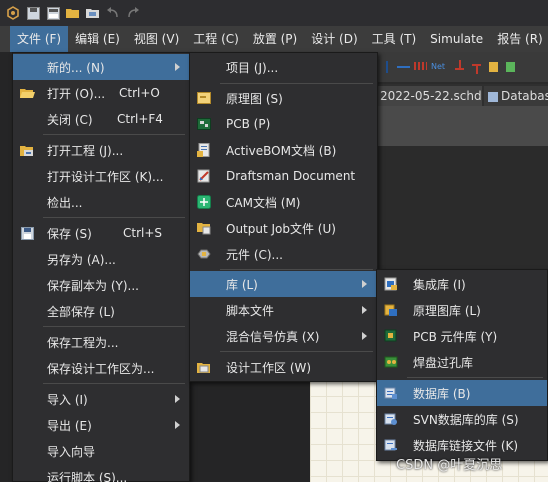  I want to click on file-save-item: 保存 (S) Ctrl+S, so click(101, 233).